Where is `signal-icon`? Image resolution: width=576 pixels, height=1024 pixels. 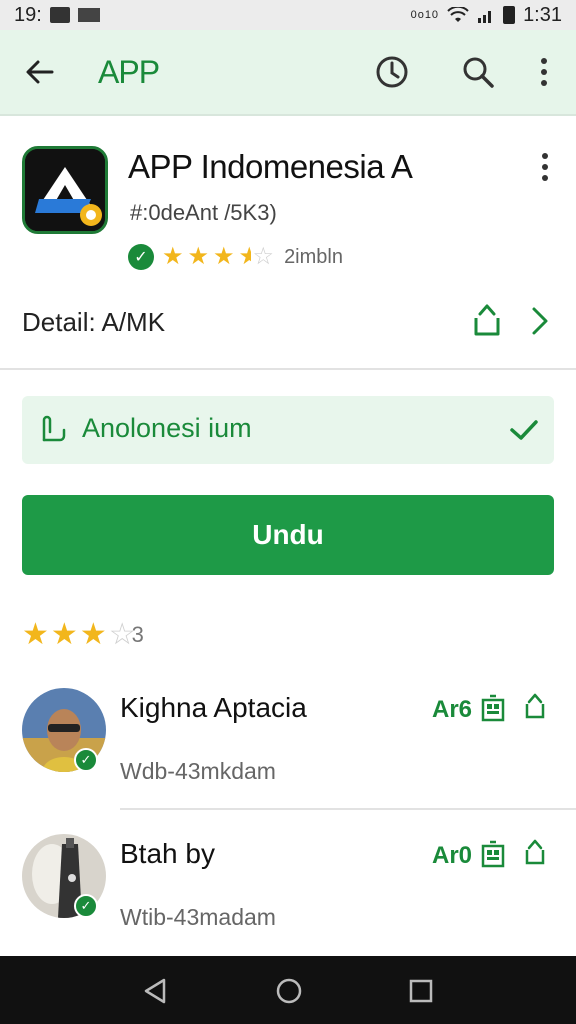
signal-icon is located at coordinates (485, 17).